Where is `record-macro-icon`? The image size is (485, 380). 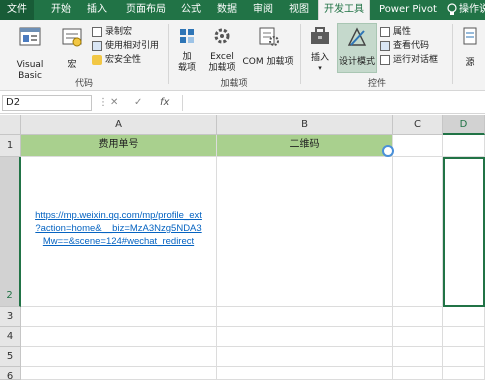 record-macro-icon is located at coordinates (97, 32).